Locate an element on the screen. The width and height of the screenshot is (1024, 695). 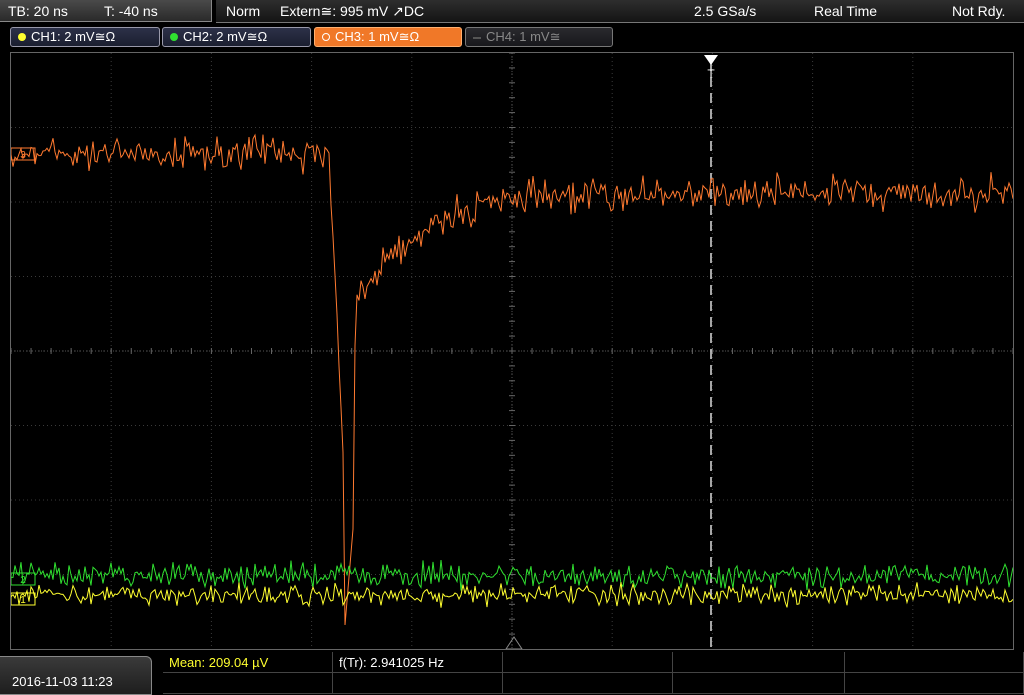
sample-rate: 2.5 GSa/s is located at coordinates (725, 11).